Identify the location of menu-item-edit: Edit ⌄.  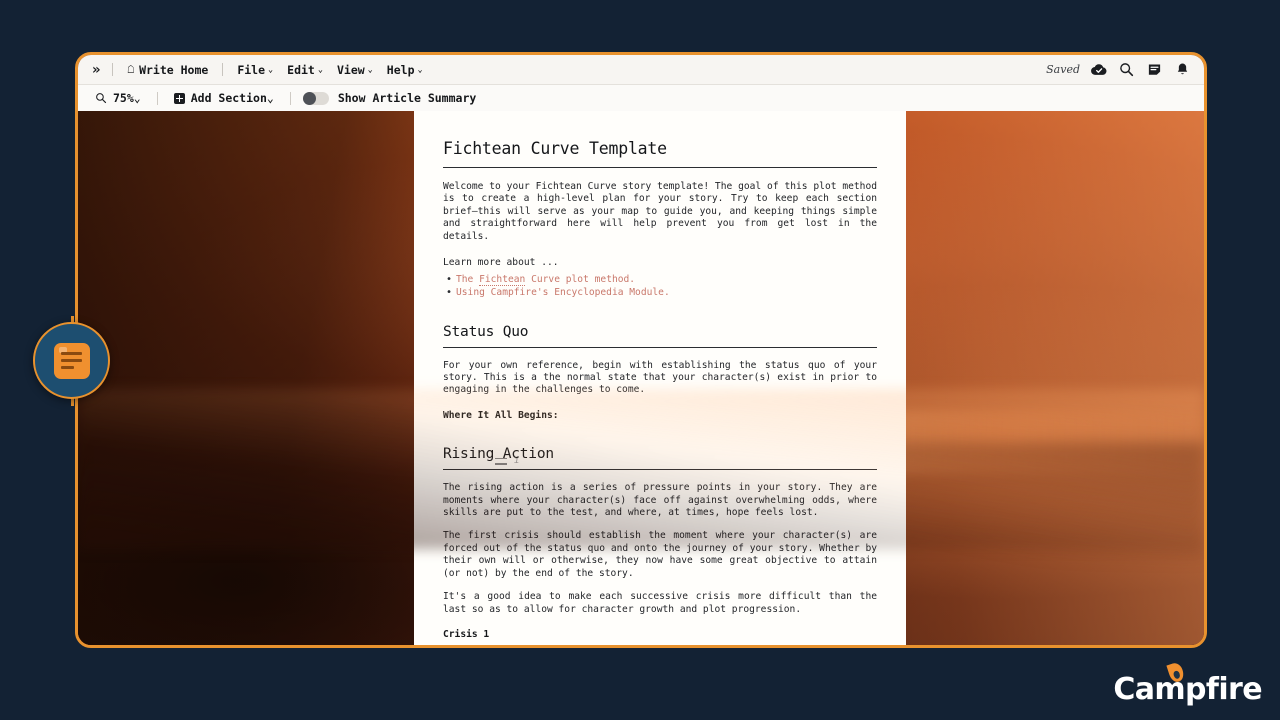
(305, 70).